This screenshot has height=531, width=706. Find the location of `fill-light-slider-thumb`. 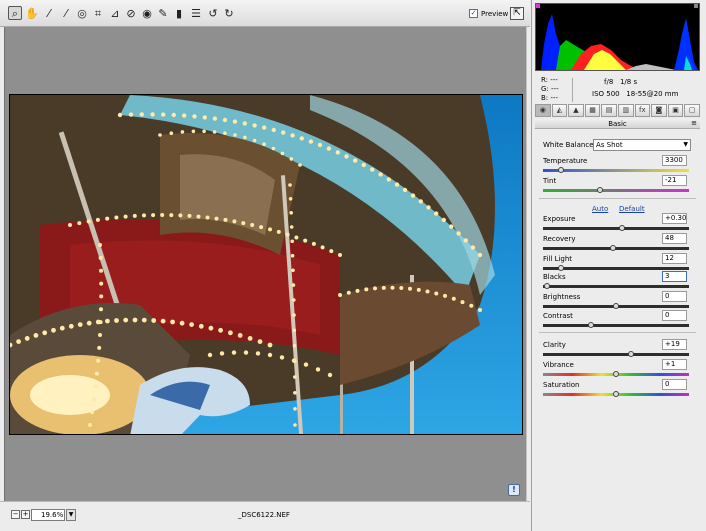

fill-light-slider-thumb is located at coordinates (560, 268).